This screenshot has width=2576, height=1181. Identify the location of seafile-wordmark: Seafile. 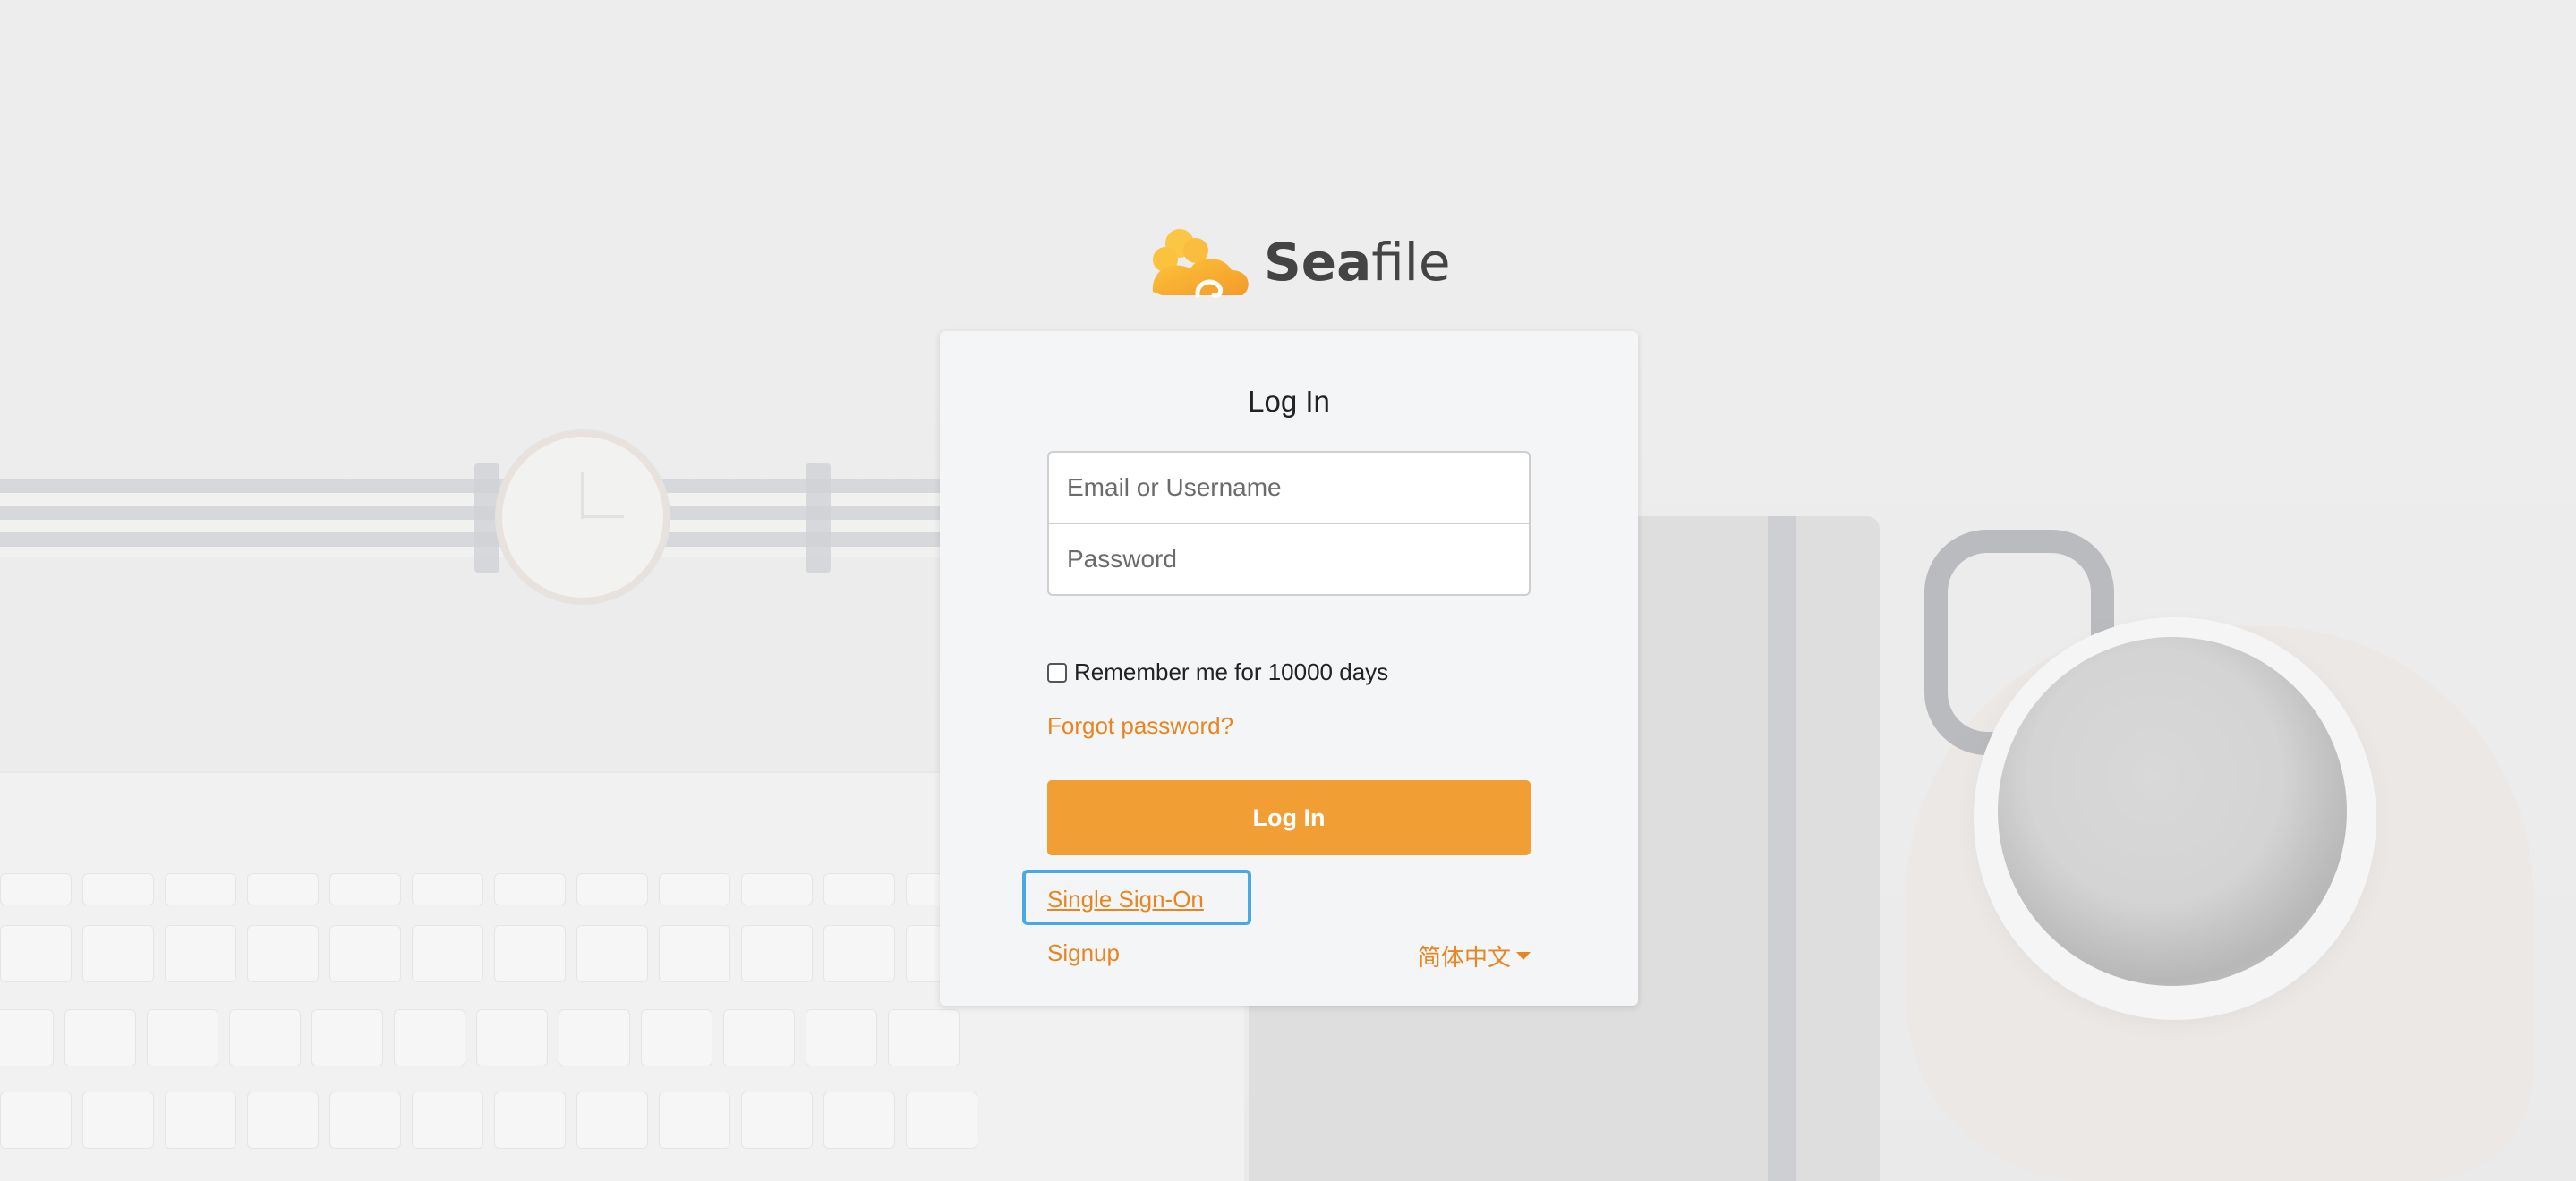
(1357, 262).